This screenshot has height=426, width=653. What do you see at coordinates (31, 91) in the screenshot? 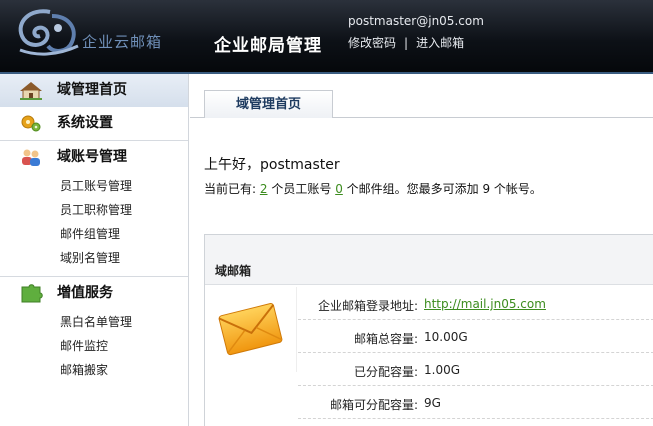
I see `house-icon` at bounding box center [31, 91].